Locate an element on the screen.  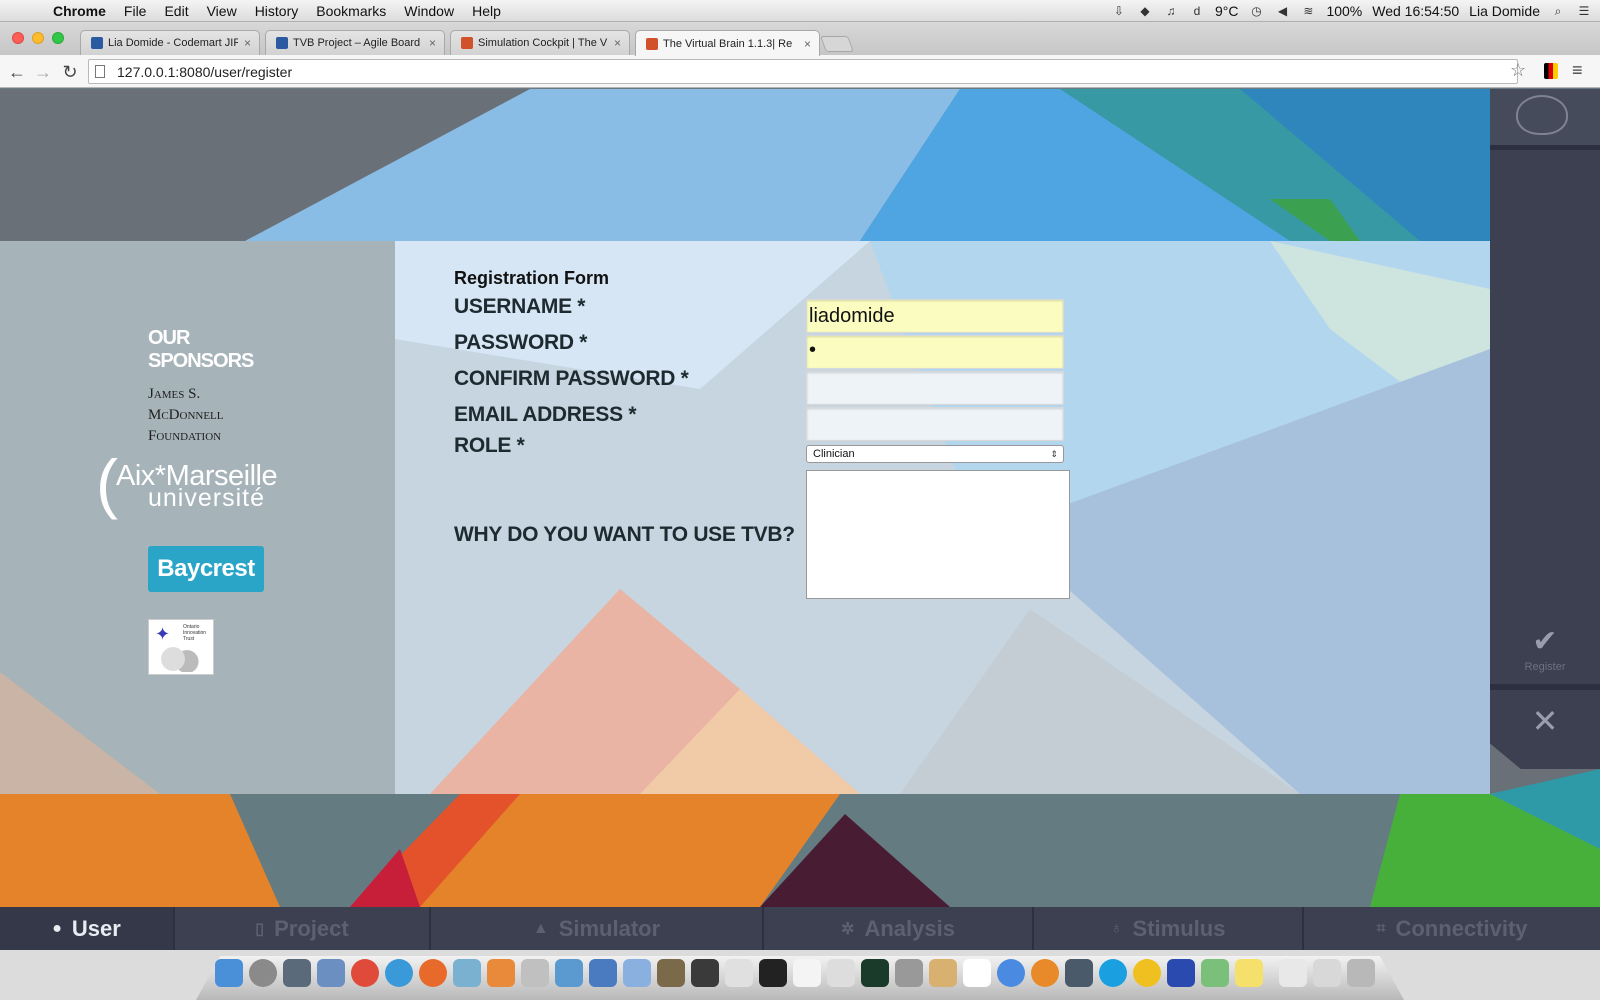
terminal-icon is located at coordinates (705, 973).